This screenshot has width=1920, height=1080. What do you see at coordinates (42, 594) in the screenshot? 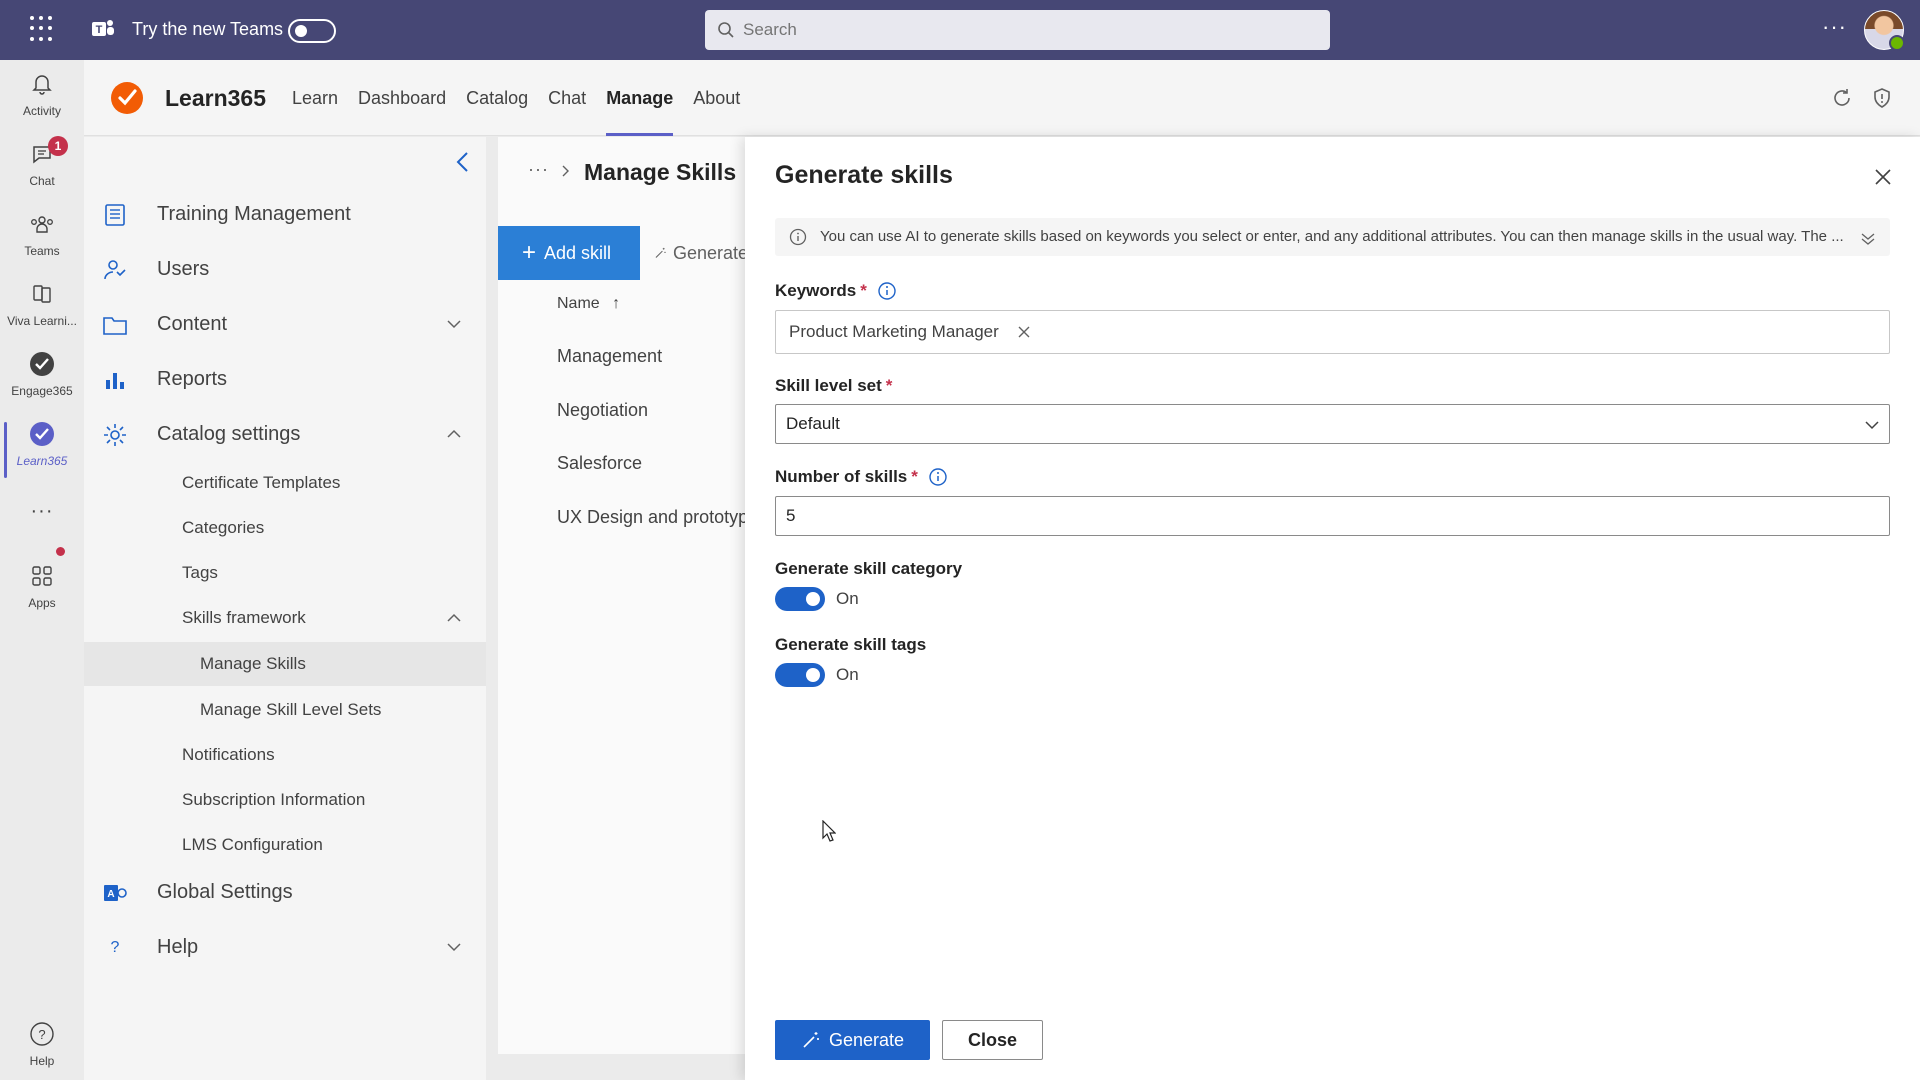
I see `rail-item-apps: Apps` at bounding box center [42, 594].